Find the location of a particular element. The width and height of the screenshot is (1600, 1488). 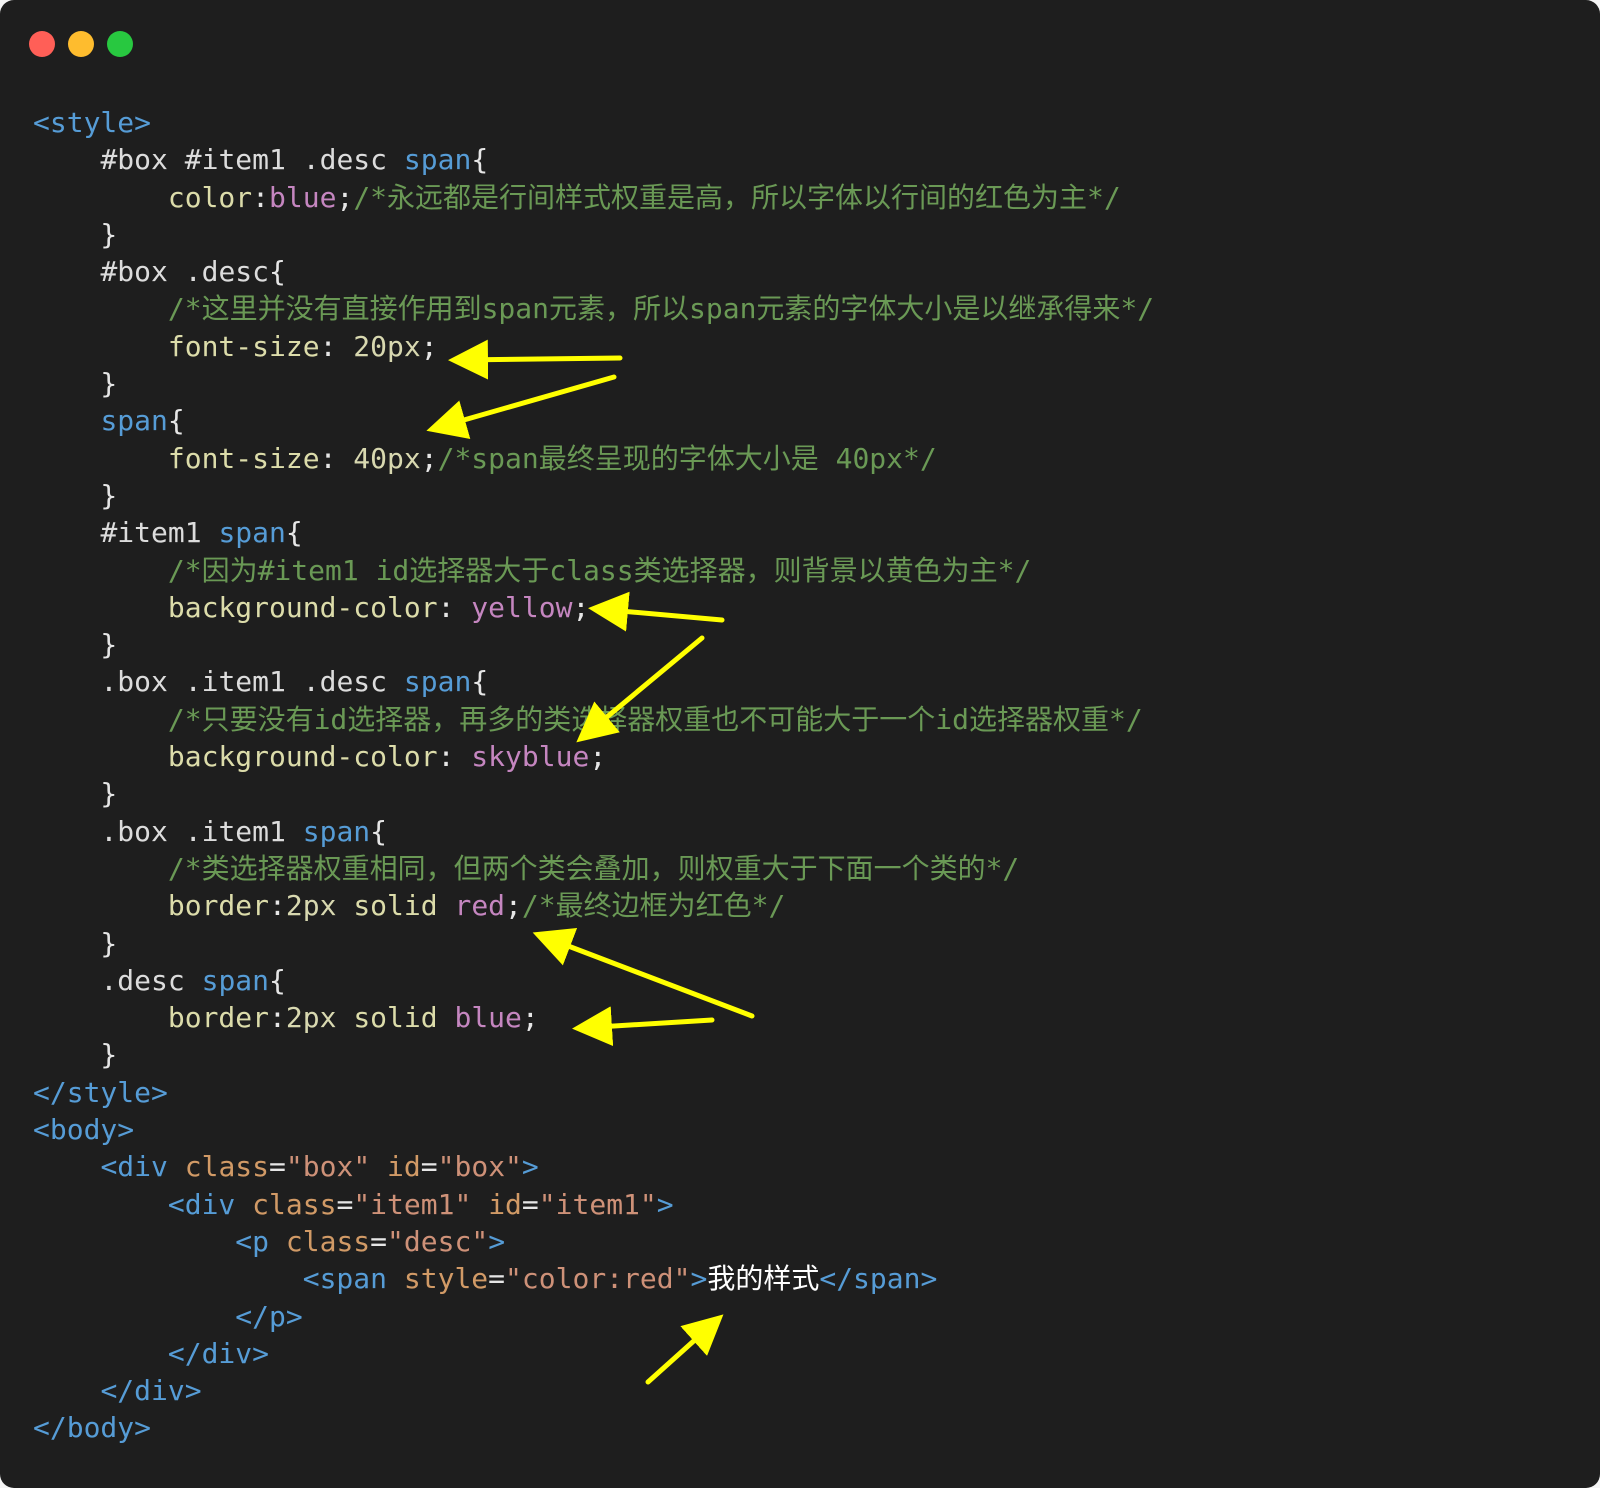

code-token: <div is located at coordinates (210, 1204).